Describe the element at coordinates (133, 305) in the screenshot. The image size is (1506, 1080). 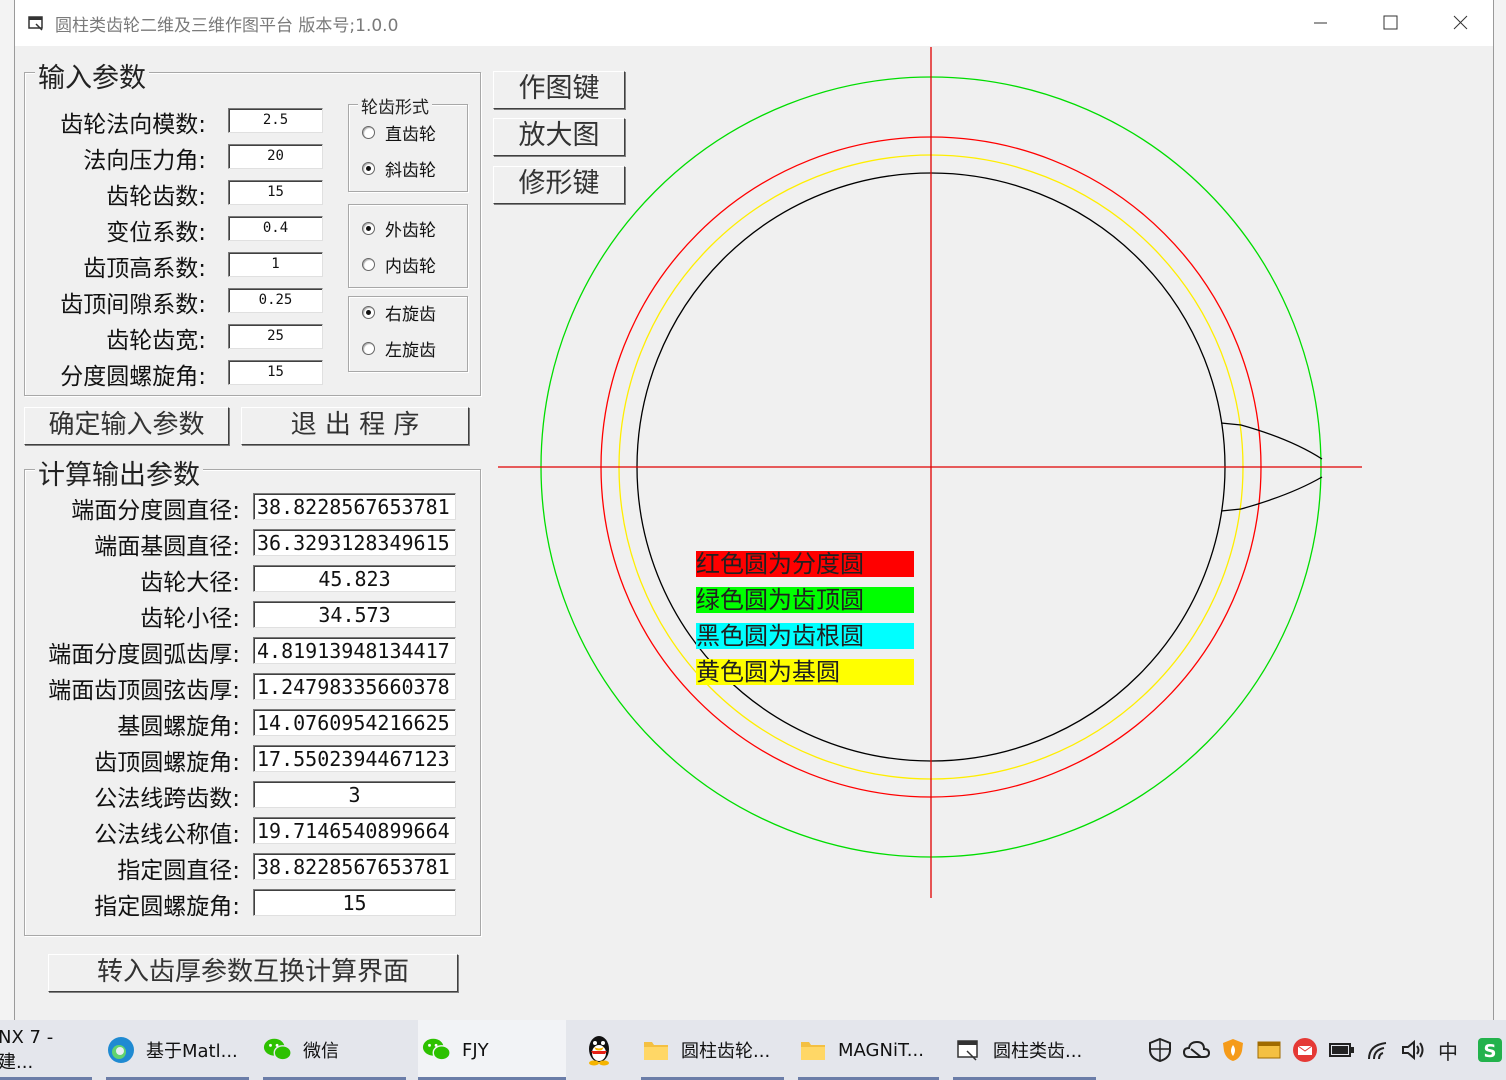
I see `input-label: 齿顶间隙系数:` at that location.